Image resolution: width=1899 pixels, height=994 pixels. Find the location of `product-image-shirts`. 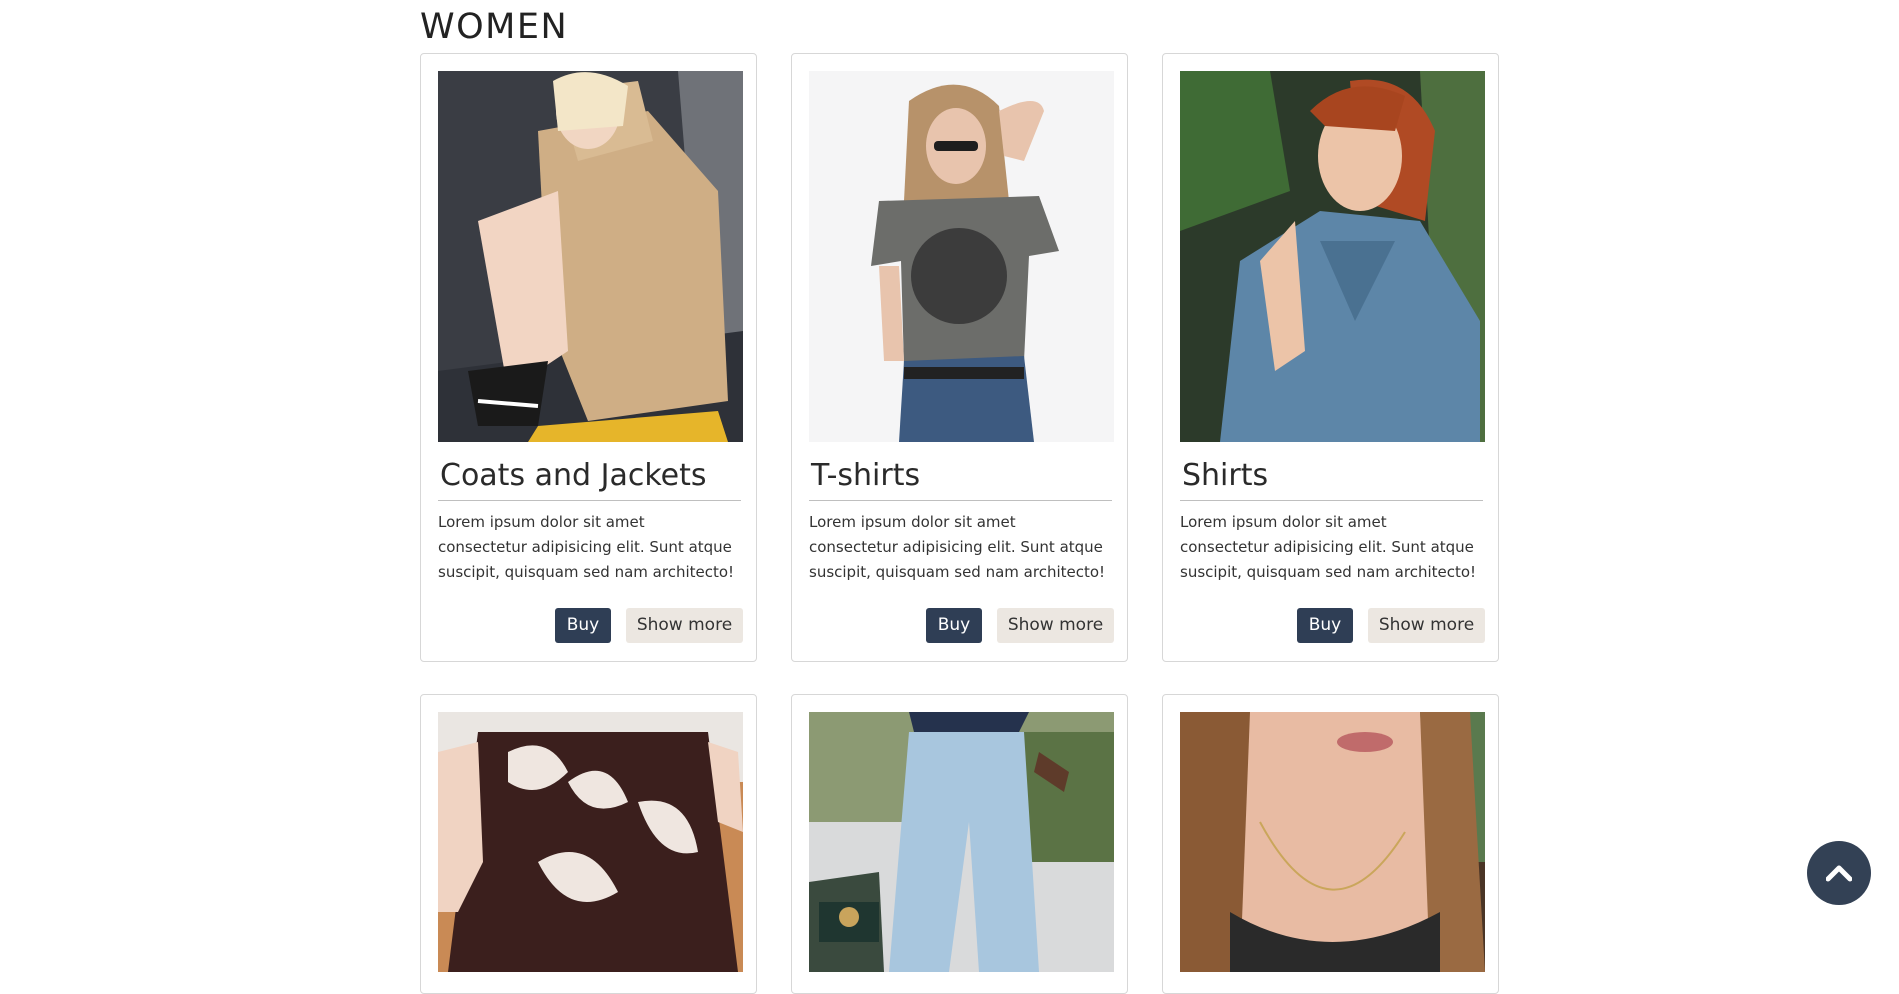

product-image-shirts is located at coordinates (1332, 256).